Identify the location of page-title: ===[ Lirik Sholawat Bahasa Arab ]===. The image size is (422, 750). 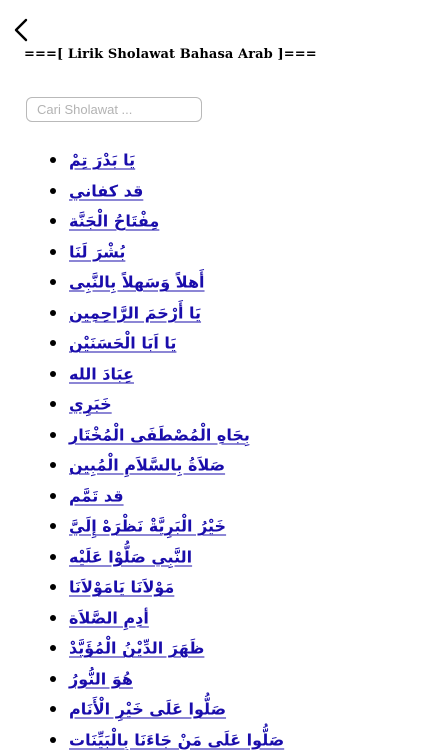
(170, 54).